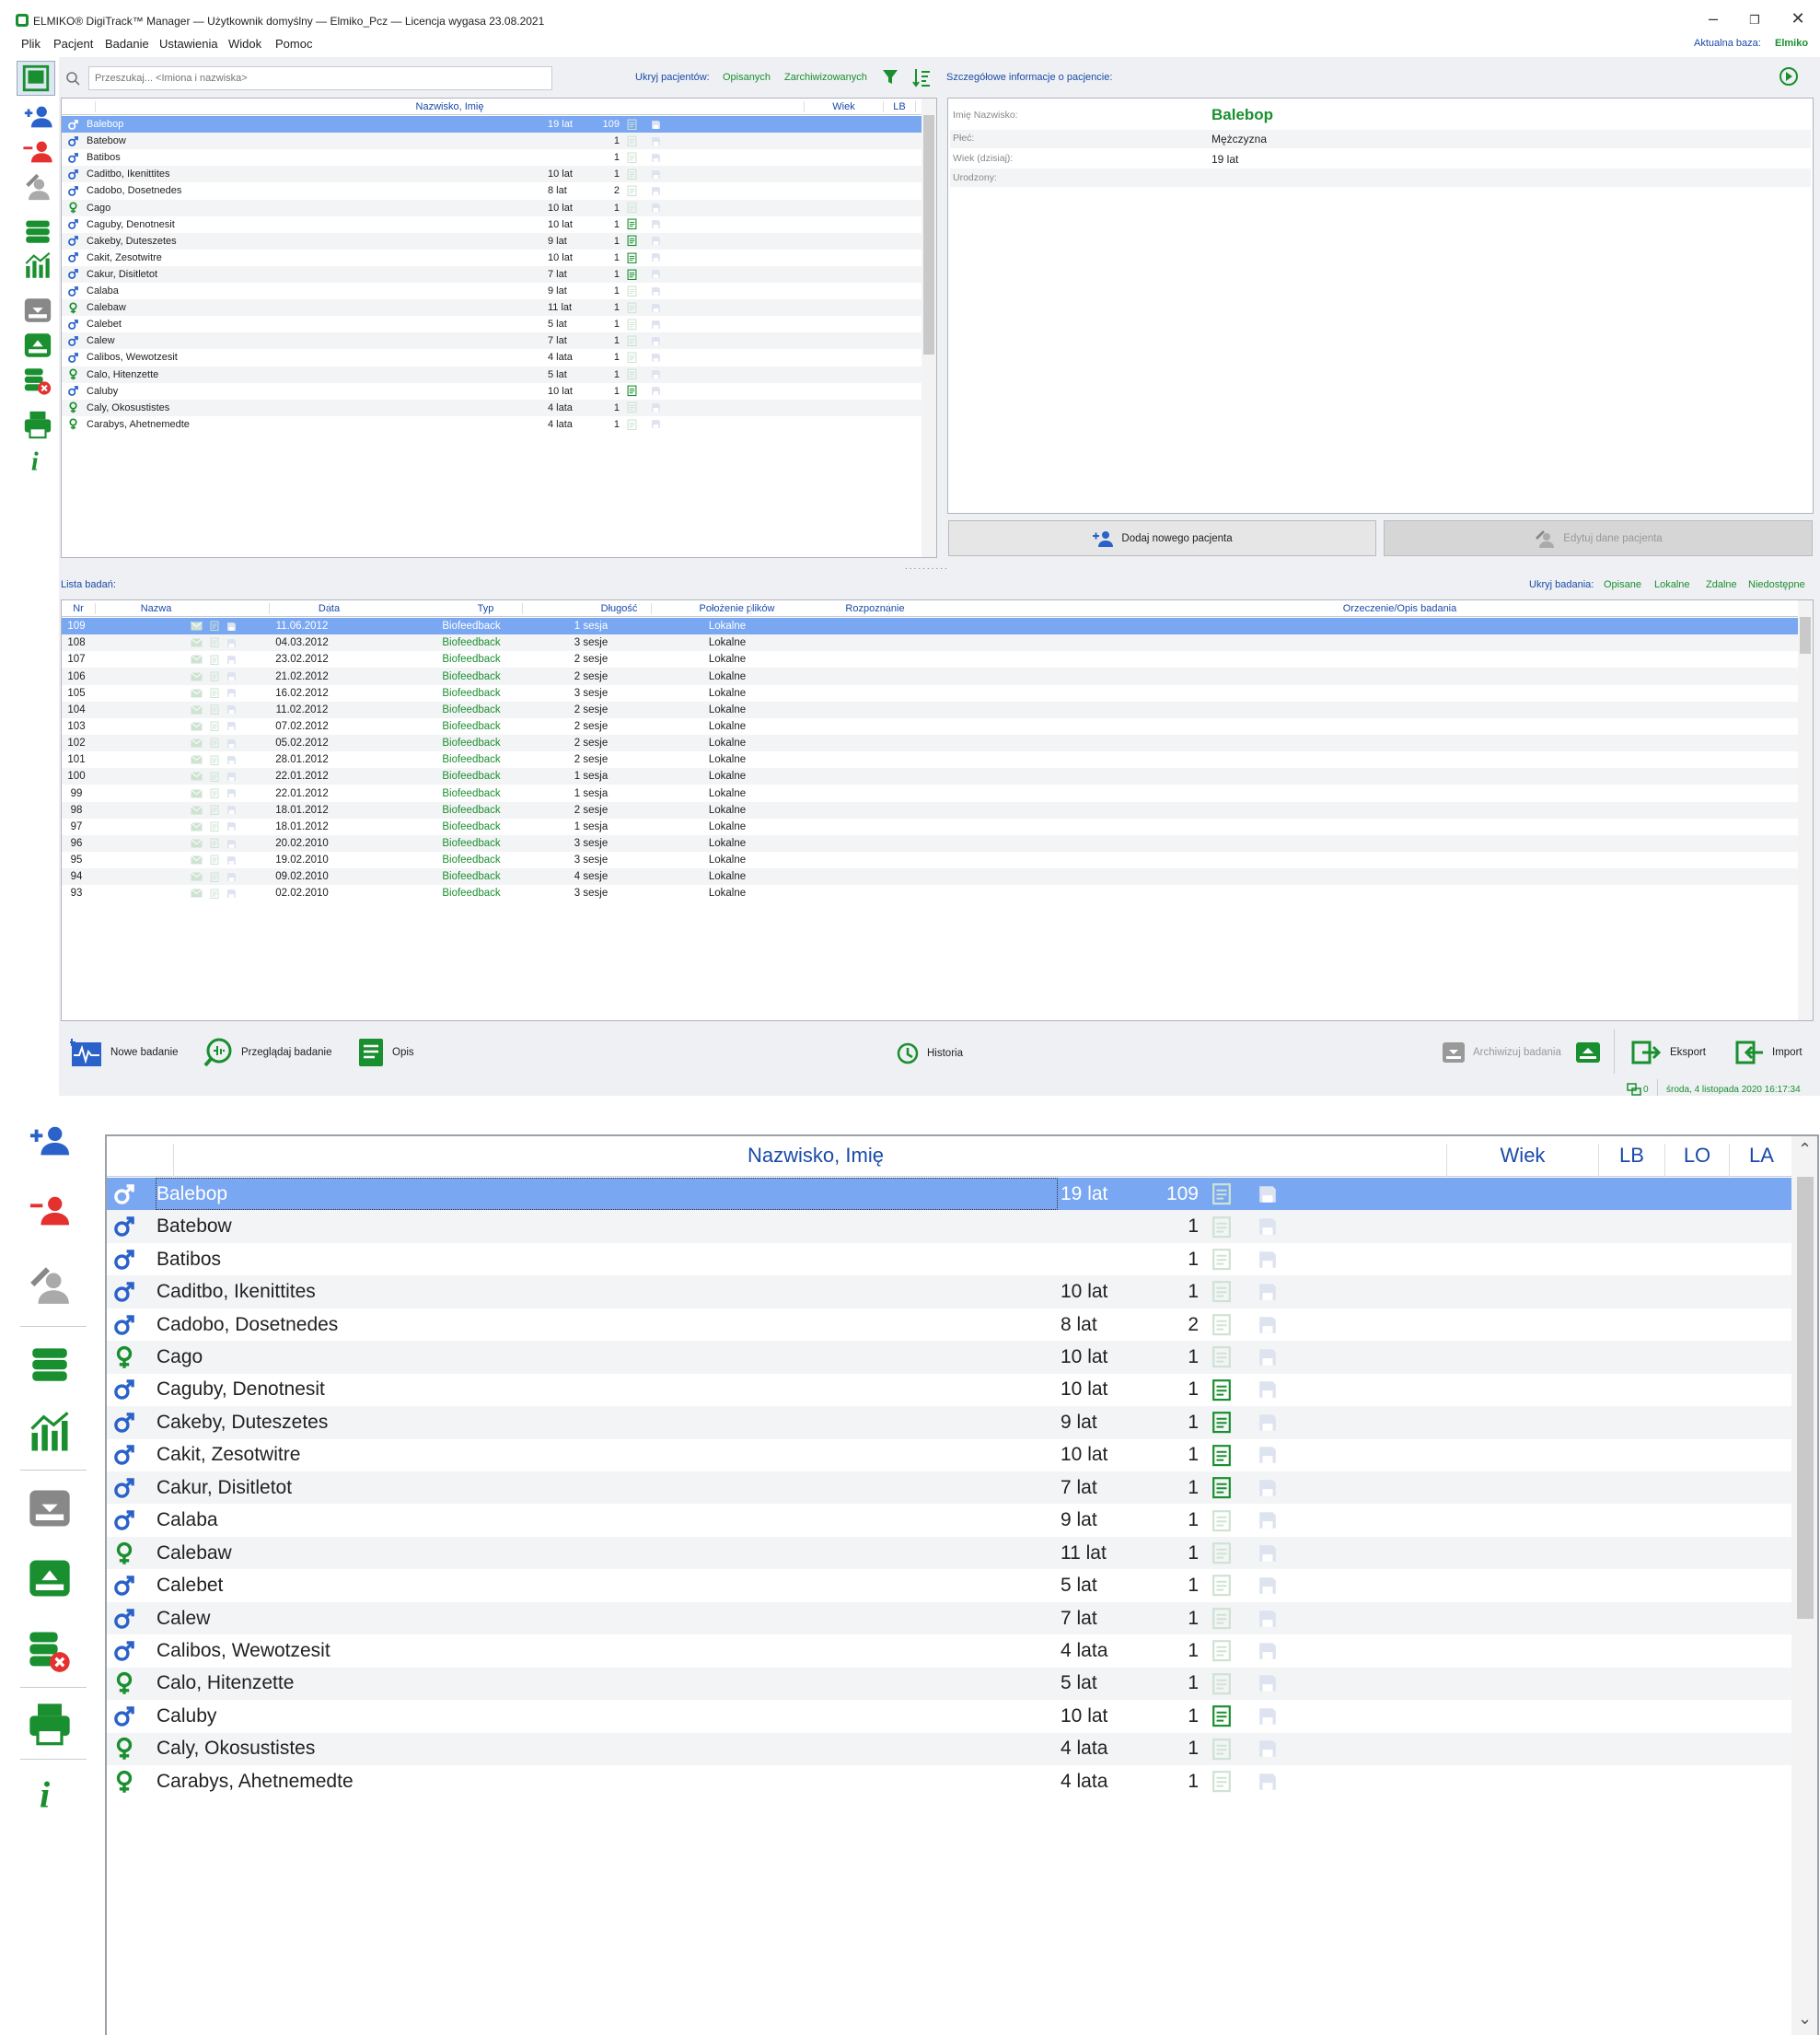  Describe the element at coordinates (930, 626) in the screenshot. I see `exam-row: 109 11.06.2012 Biofeedback 1 sesja Lokalne` at that location.